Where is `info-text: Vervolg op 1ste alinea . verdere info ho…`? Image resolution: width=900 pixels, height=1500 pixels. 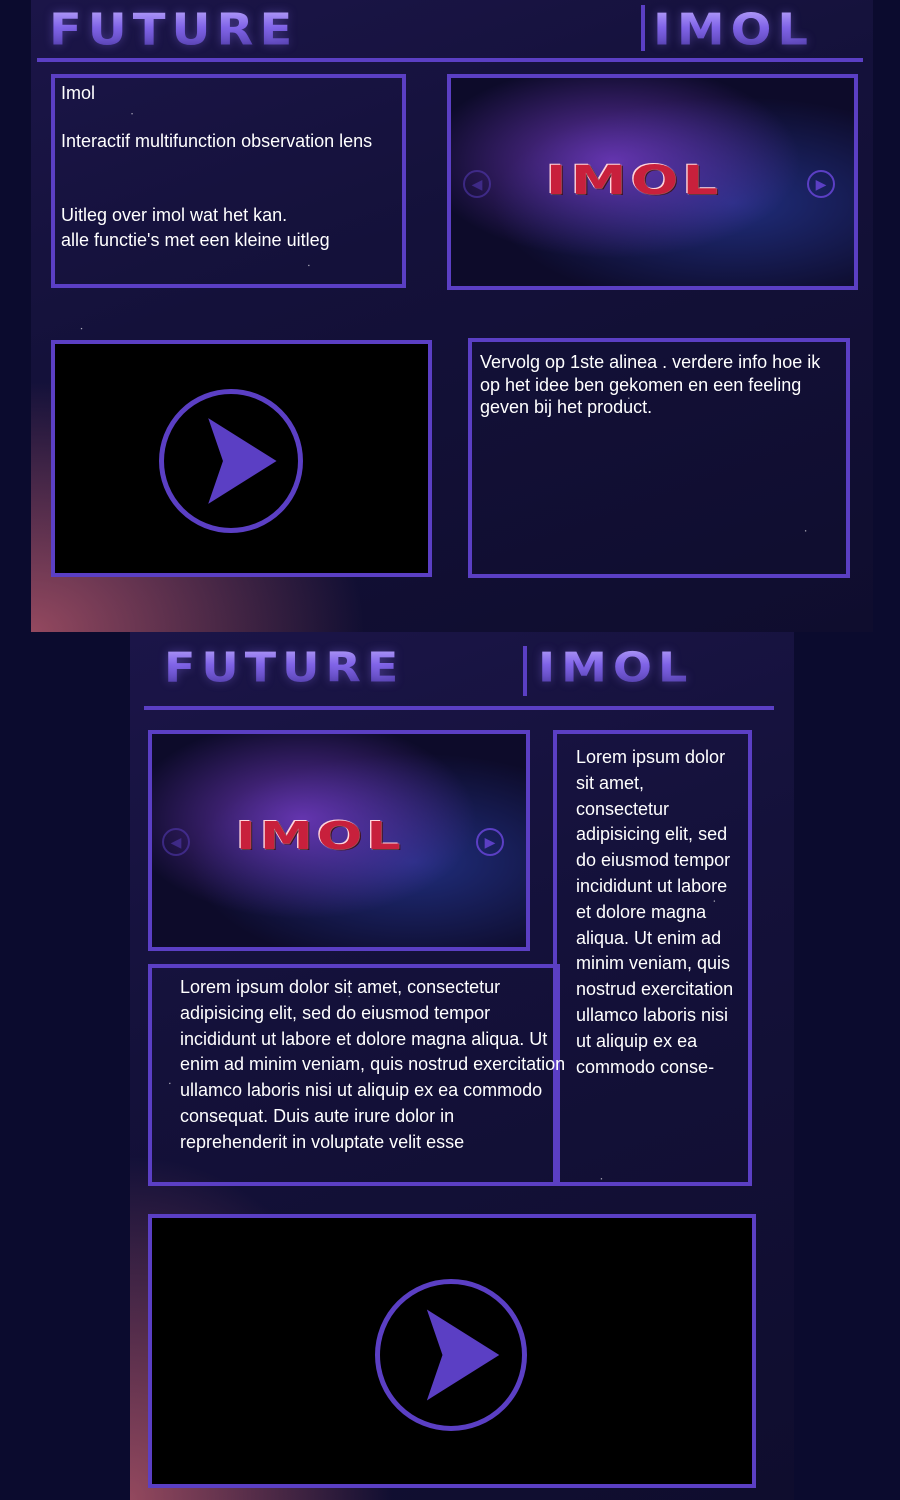 info-text: Vervolg op 1ste alinea . verdere info ho… is located at coordinates (650, 385).